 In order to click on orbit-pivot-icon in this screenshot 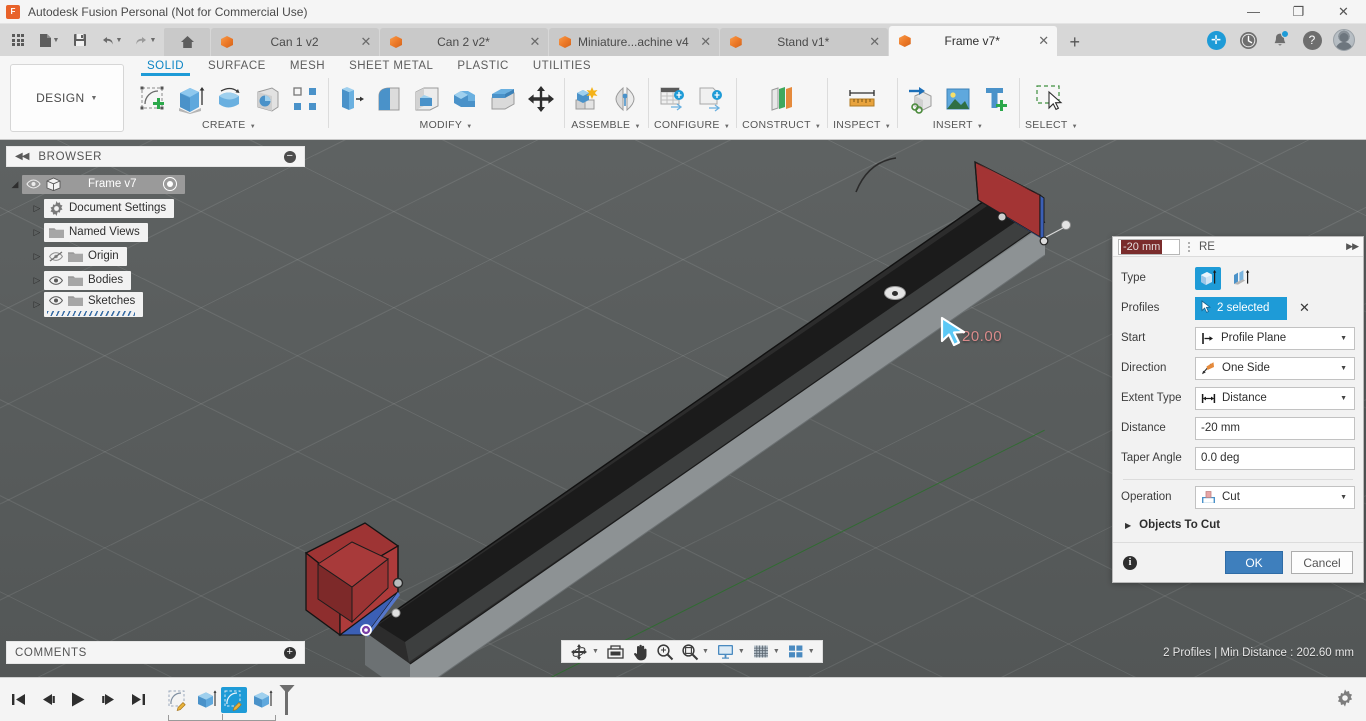, I will do `click(895, 293)`.